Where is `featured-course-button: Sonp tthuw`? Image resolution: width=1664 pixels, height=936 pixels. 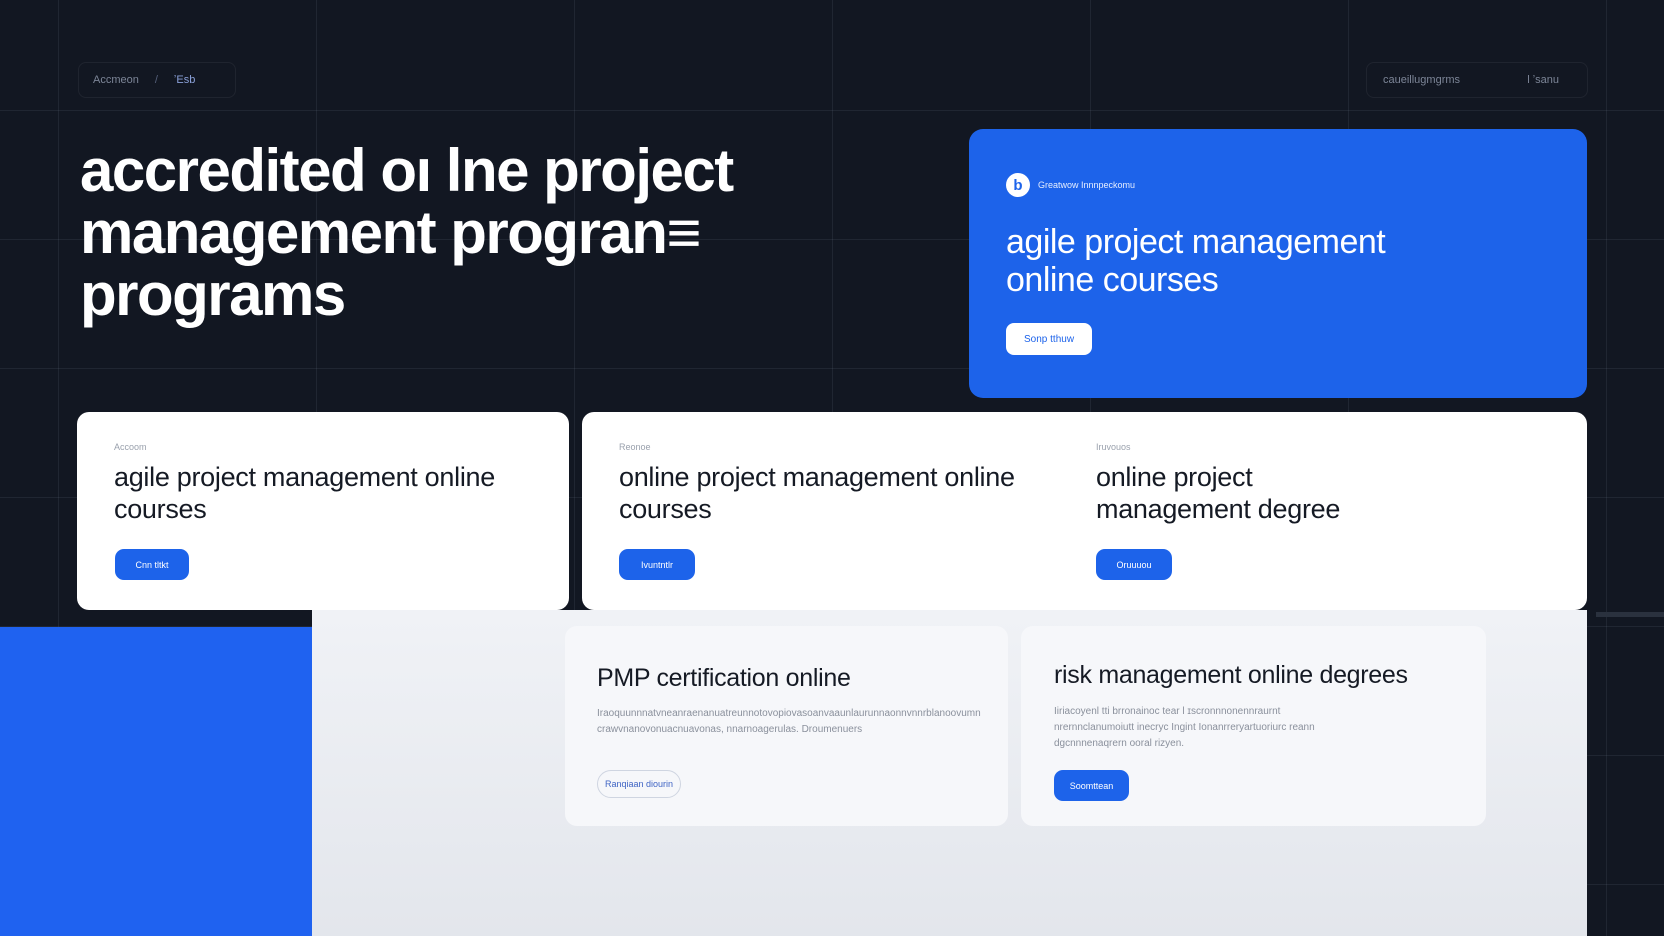 featured-course-button: Sonp tthuw is located at coordinates (1049, 339).